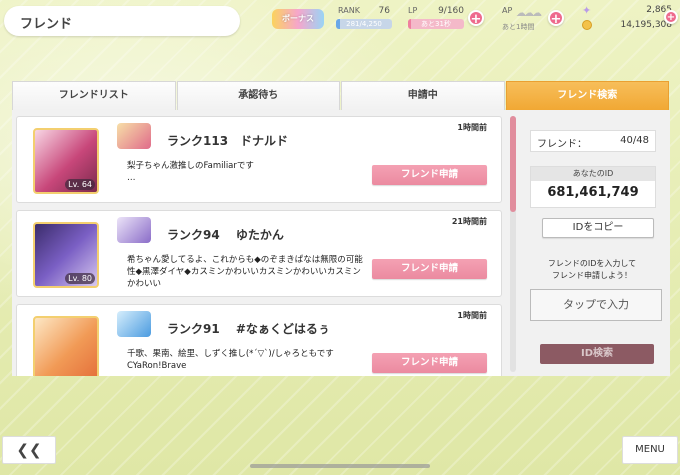 The height and width of the screenshot is (475, 680). What do you see at coordinates (225, 235) in the screenshot?
I see `user-rank-name: ランク94 ゆたかん` at bounding box center [225, 235].